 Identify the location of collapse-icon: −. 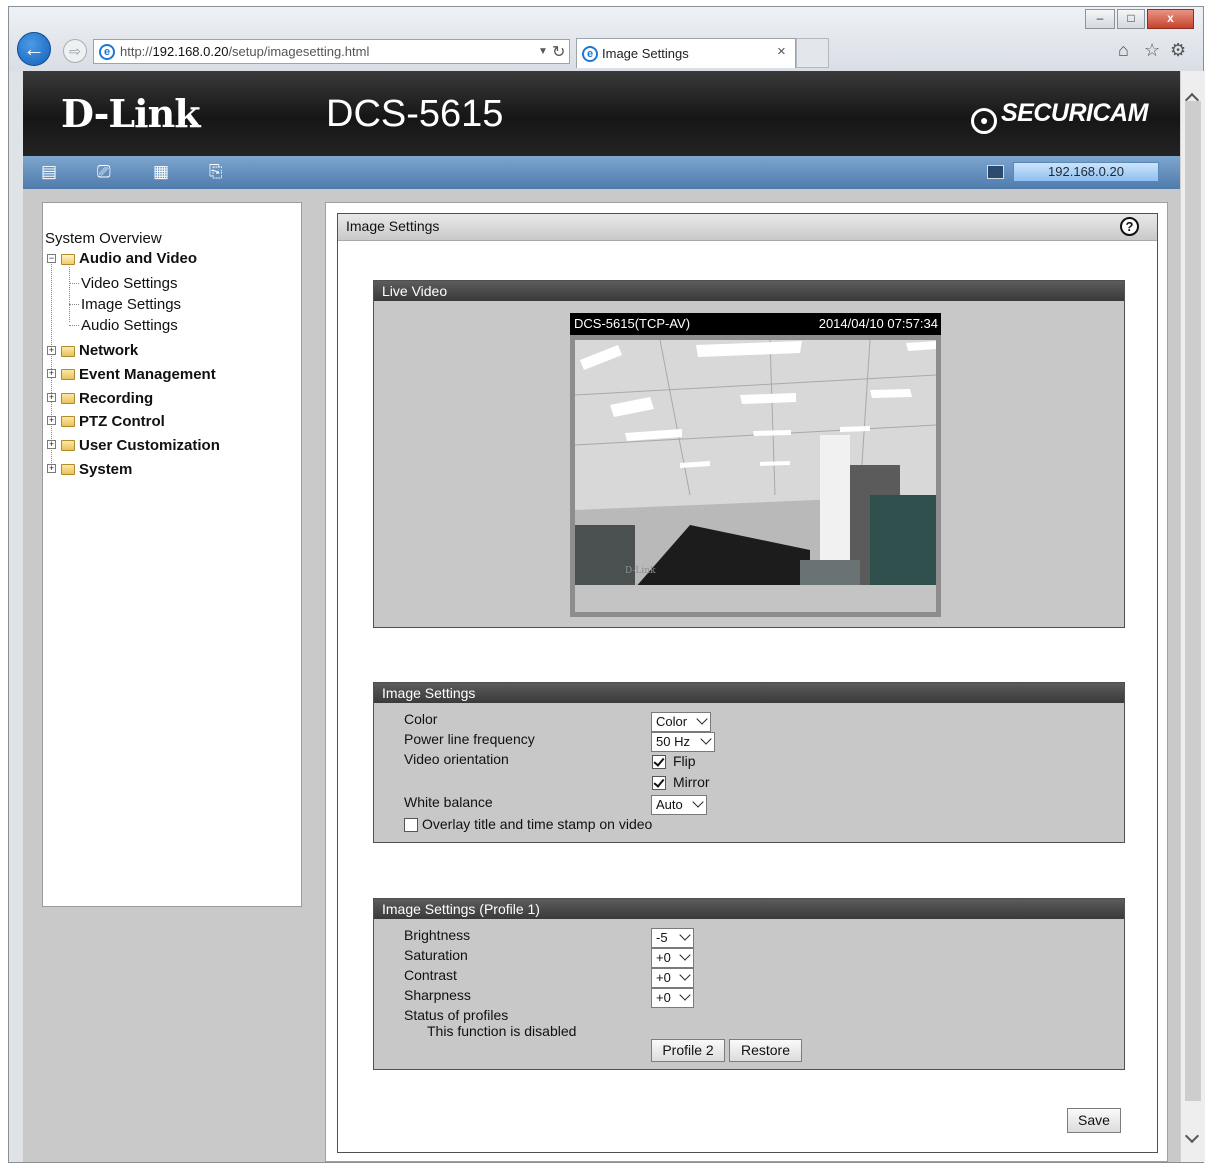
(51, 258).